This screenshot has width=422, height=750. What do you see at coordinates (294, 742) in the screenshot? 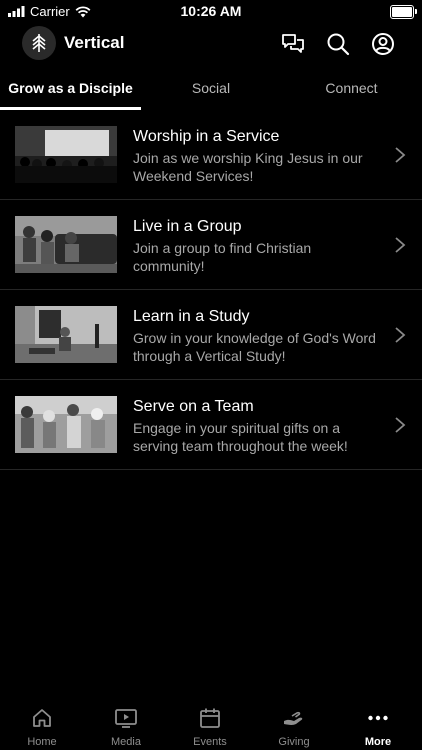
I see `nav-label: Giving` at bounding box center [294, 742].